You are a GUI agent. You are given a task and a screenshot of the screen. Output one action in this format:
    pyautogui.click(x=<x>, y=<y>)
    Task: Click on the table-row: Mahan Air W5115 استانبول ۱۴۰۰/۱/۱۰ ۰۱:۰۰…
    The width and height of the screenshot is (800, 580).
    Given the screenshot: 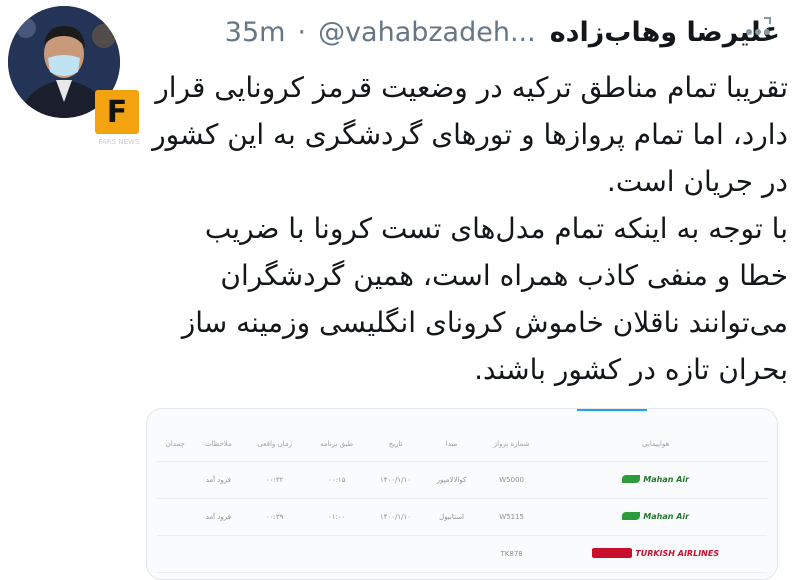 What is the action you would take?
    pyautogui.click(x=462, y=517)
    